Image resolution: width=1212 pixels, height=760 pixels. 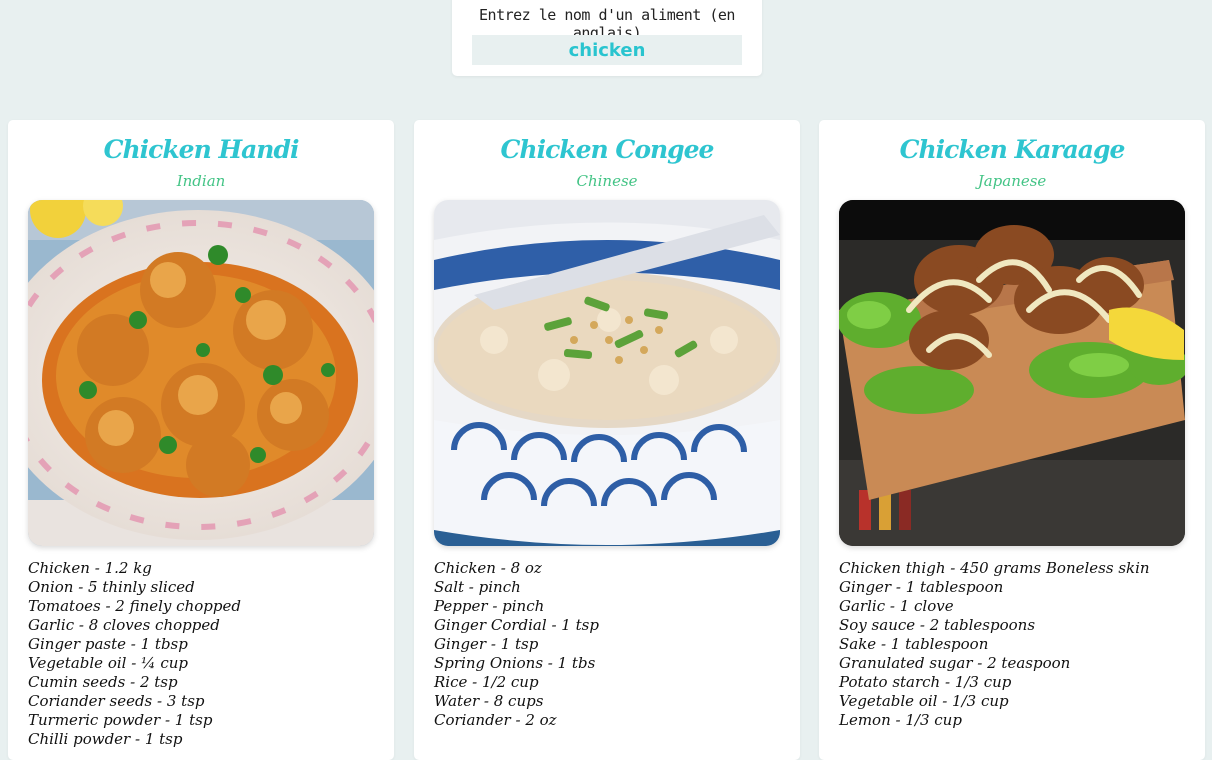 I want to click on search-input, so click(x=607, y=50).